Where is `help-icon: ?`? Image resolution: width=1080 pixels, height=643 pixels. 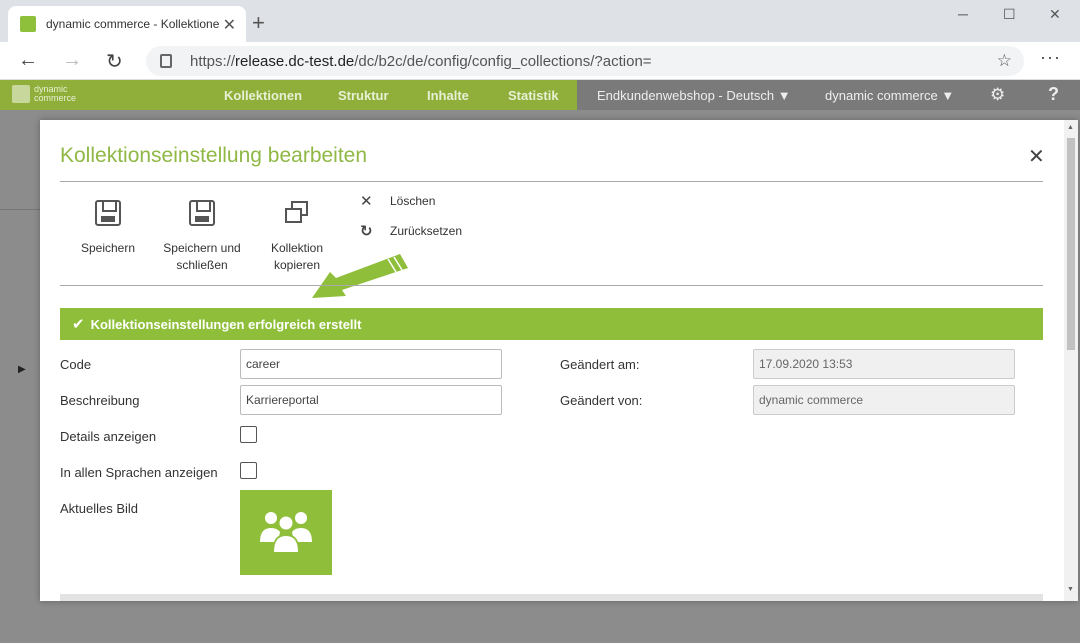
help-icon: ? is located at coordinates (1053, 94).